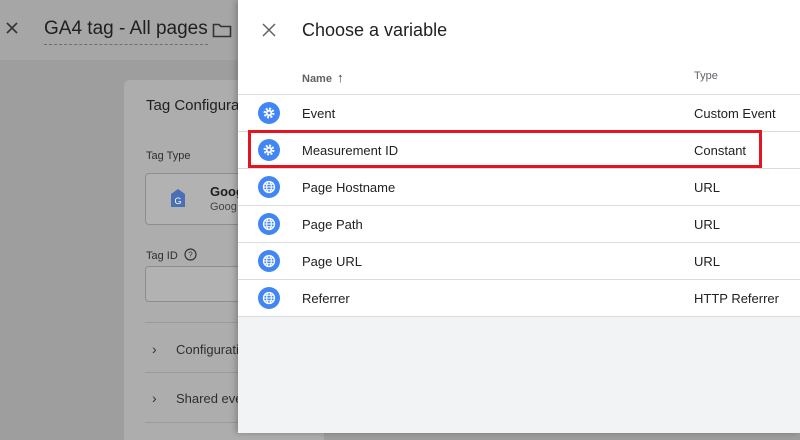 This screenshot has width=800, height=440. Describe the element at coordinates (519, 30) in the screenshot. I see `drawer-header: Choose a variable` at that location.